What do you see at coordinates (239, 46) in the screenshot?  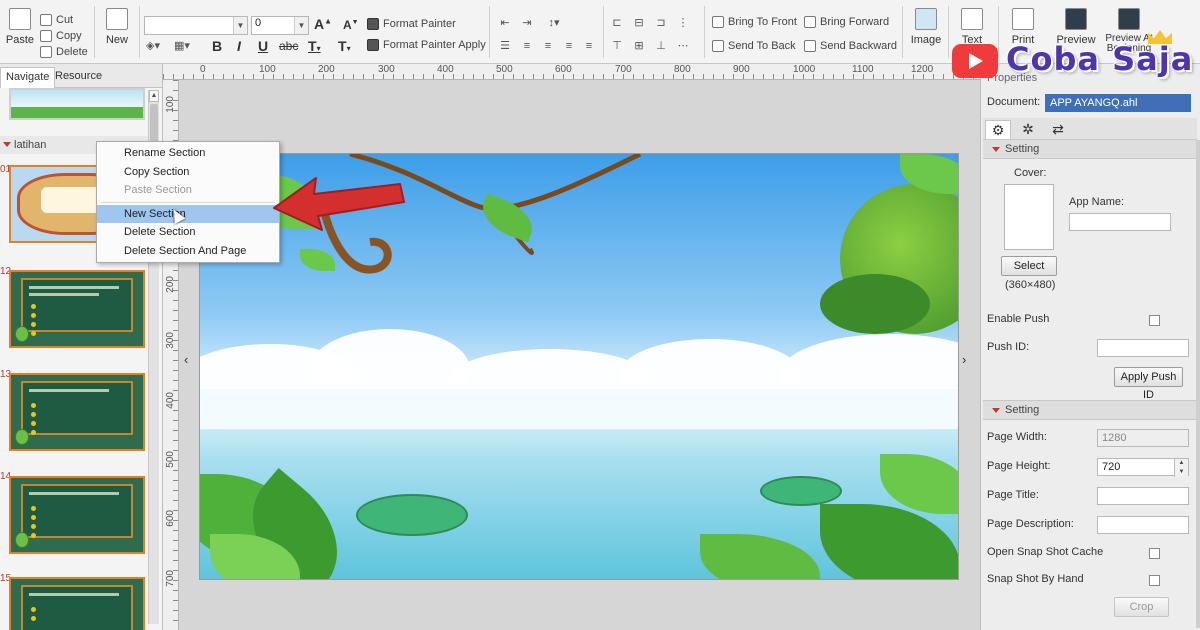 I see `italic-button: I` at bounding box center [239, 46].